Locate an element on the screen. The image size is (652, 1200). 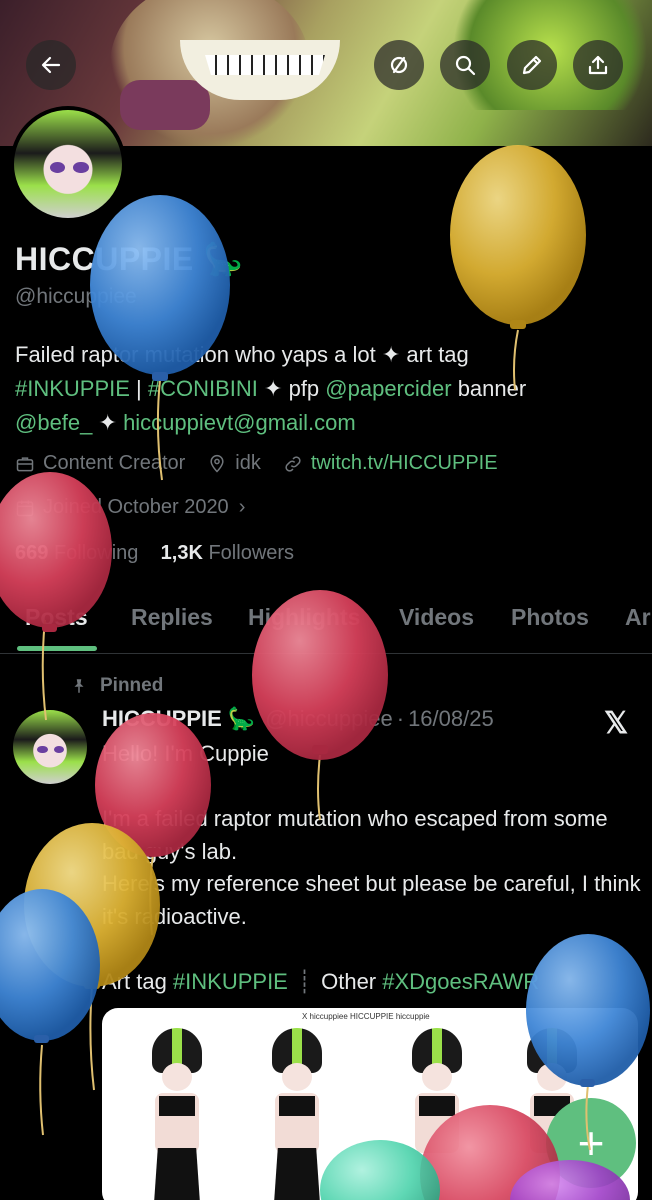
hide-icon is located at coordinates (399, 65).